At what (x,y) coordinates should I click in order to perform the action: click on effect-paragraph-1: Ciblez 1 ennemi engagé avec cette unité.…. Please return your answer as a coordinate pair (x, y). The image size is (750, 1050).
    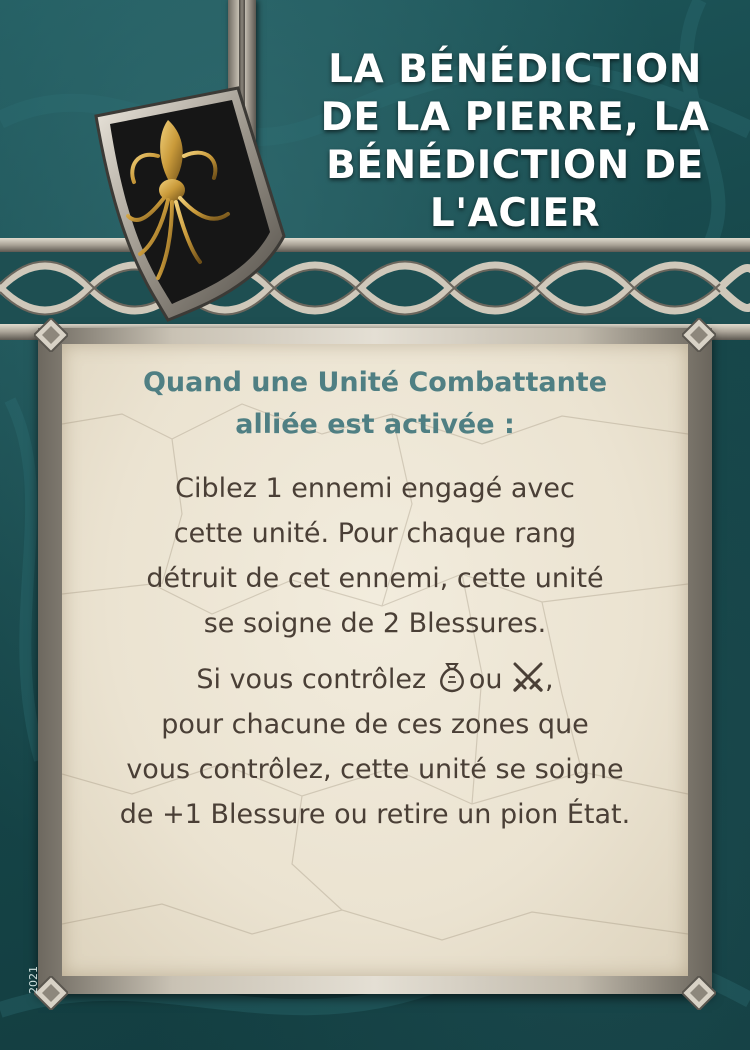
    Looking at the image, I should click on (375, 556).